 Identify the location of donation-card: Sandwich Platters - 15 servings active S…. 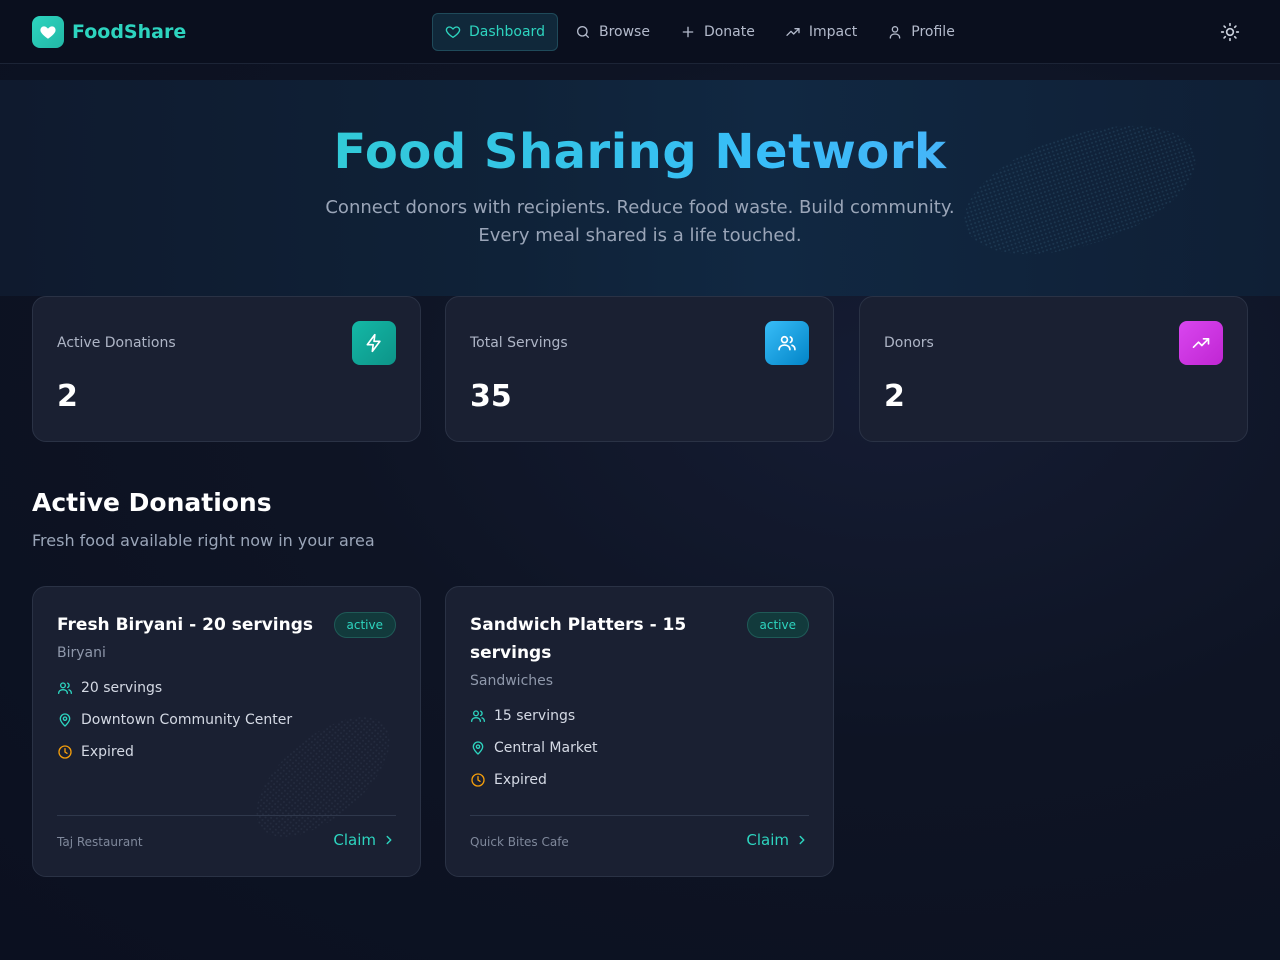
(639, 731).